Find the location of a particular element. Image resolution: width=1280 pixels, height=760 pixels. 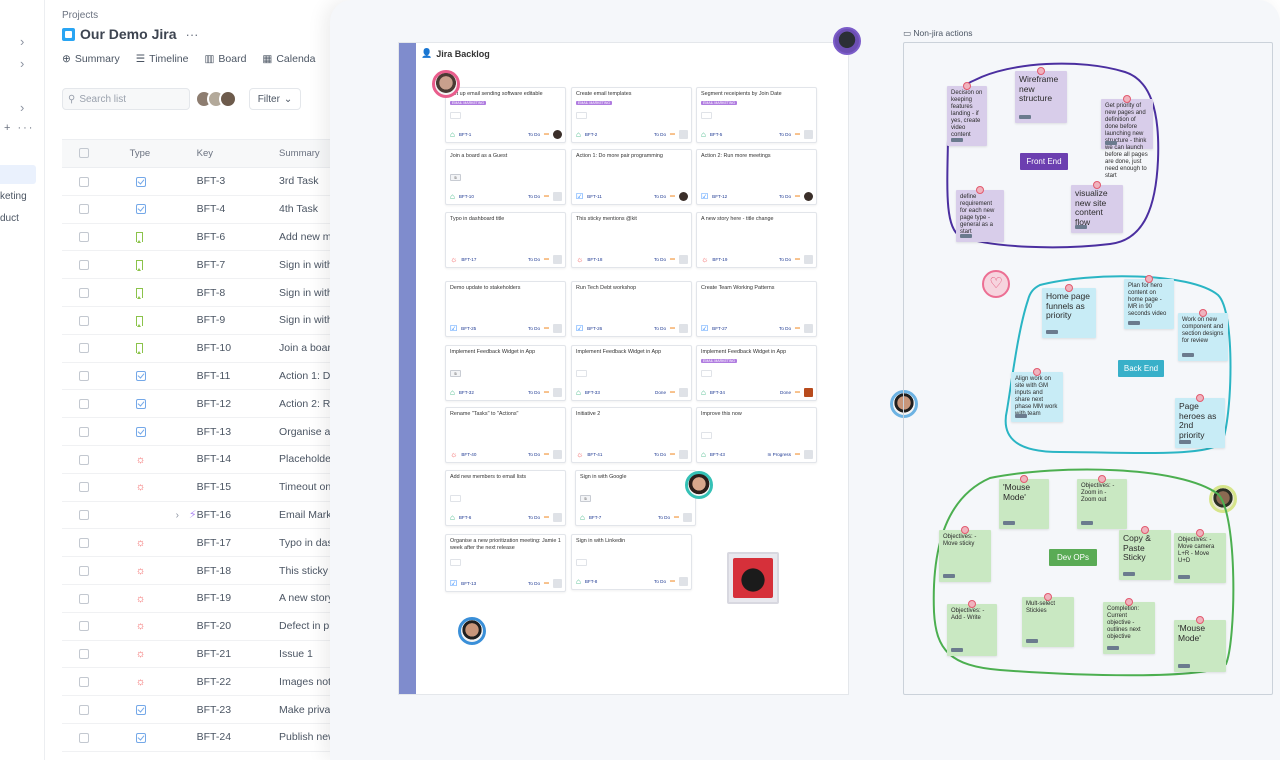

sticky-text: Objectives: - Add - Write is located at coordinates (968, 614).